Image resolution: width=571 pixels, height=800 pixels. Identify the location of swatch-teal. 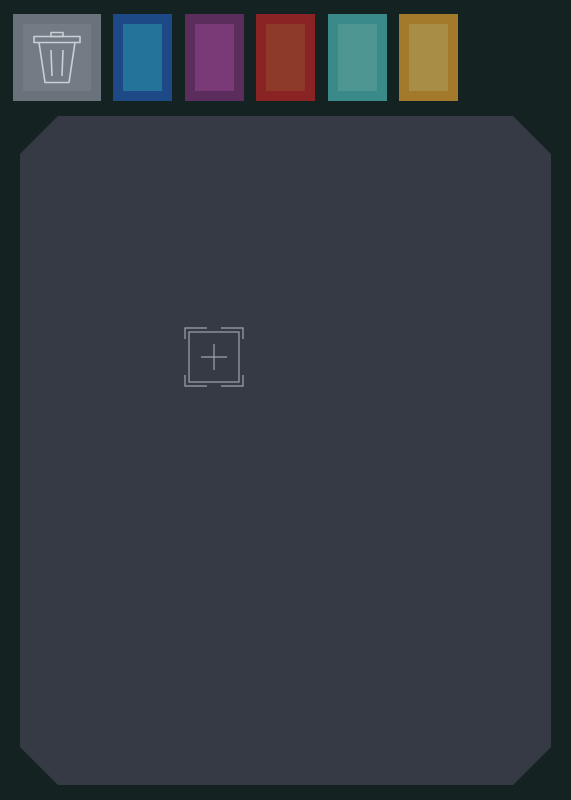
(357, 57).